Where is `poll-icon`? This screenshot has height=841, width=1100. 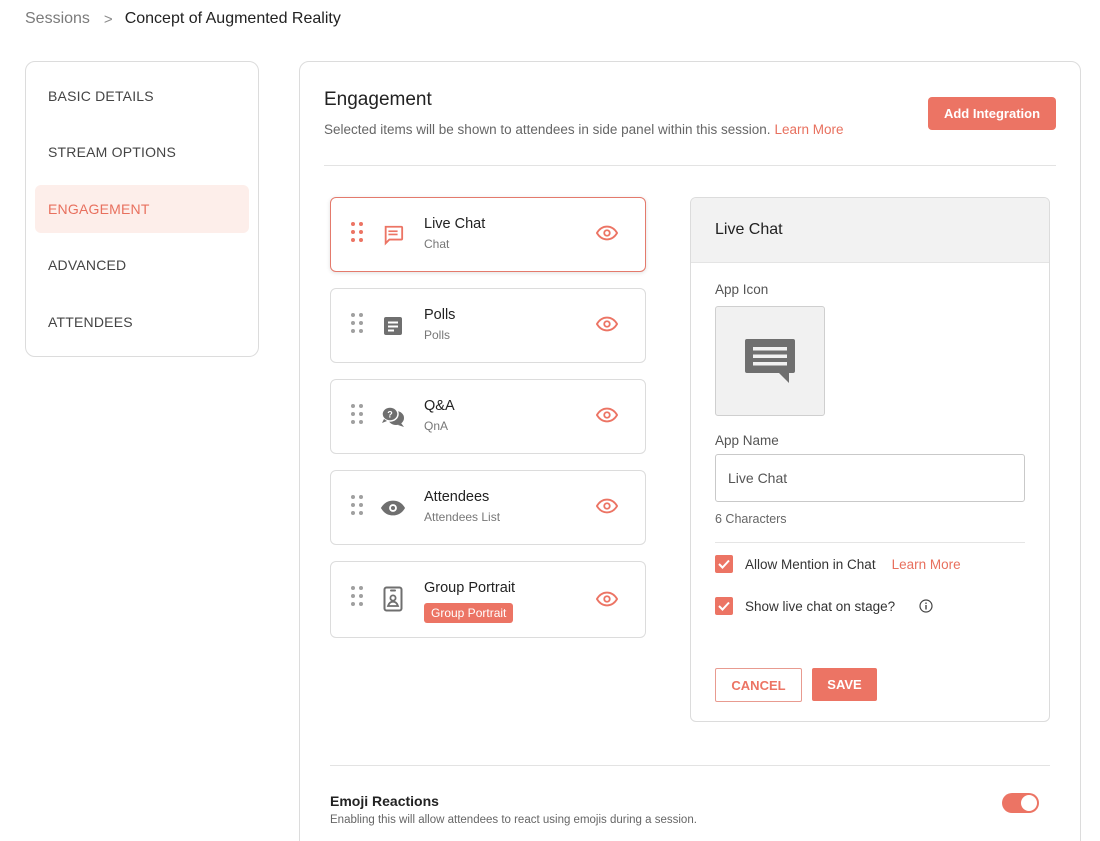
poll-icon is located at coordinates (393, 326).